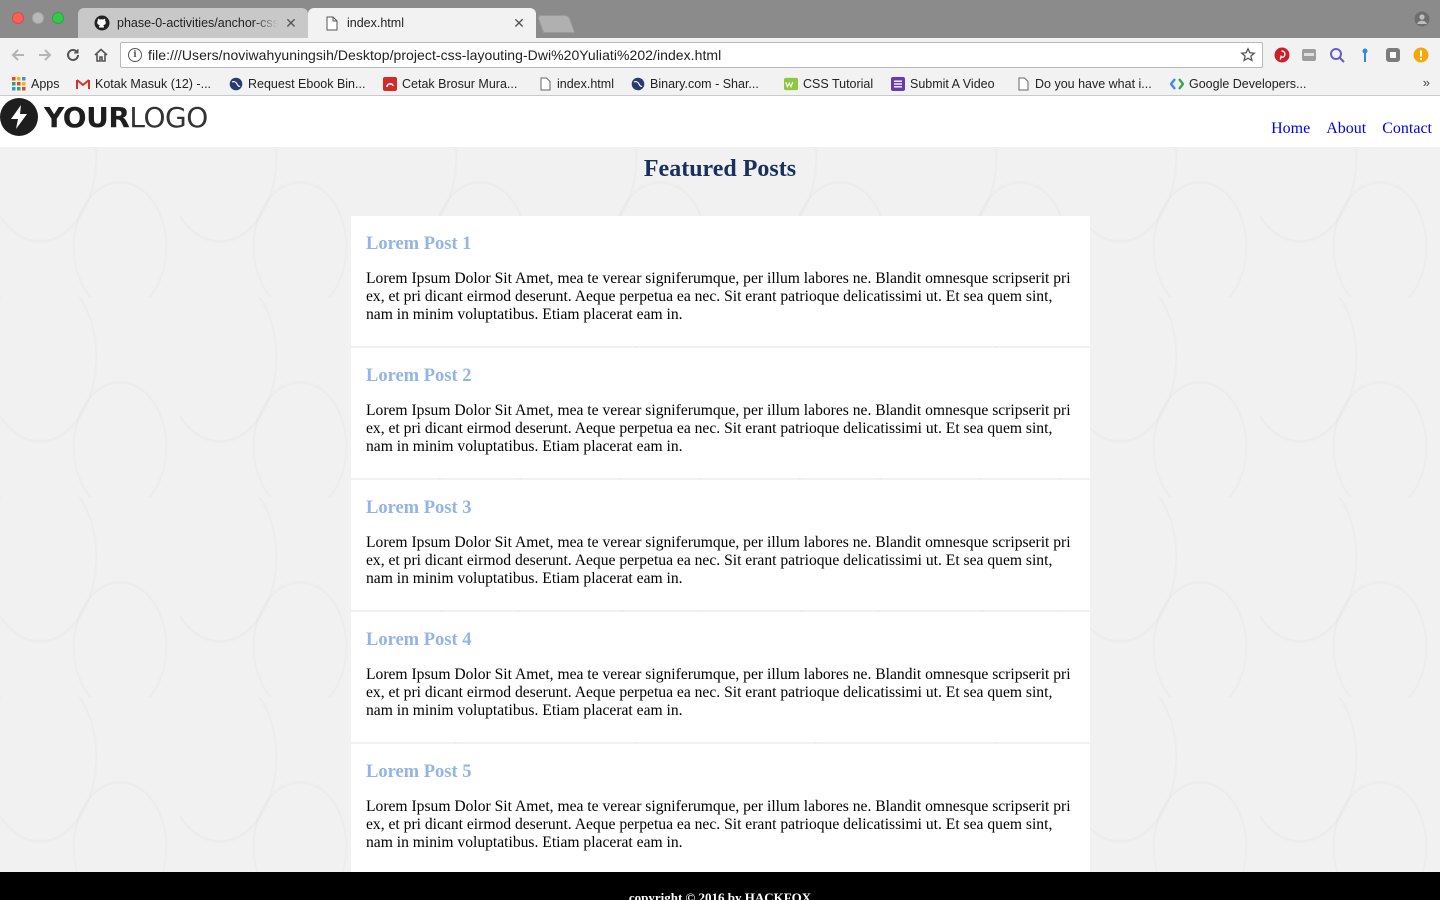 This screenshot has height=900, width=1440. Describe the element at coordinates (1177, 84) in the screenshot. I see `google-dev-icon` at that location.